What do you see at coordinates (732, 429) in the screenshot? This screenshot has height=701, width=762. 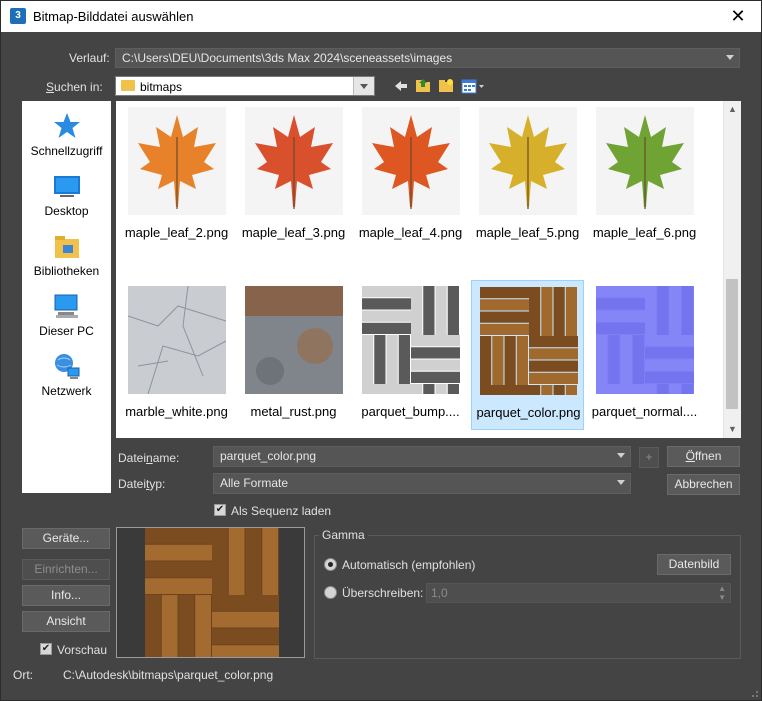 I see `scroll-down-icon: ▼` at bounding box center [732, 429].